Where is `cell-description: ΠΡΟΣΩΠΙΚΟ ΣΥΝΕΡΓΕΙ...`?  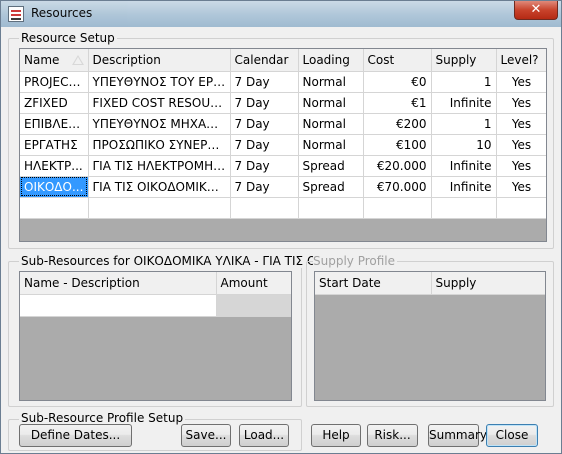
cell-description: ΠΡΟΣΩΠΙΚΟ ΣΥΝΕΡΓΕΙ... is located at coordinates (159, 145).